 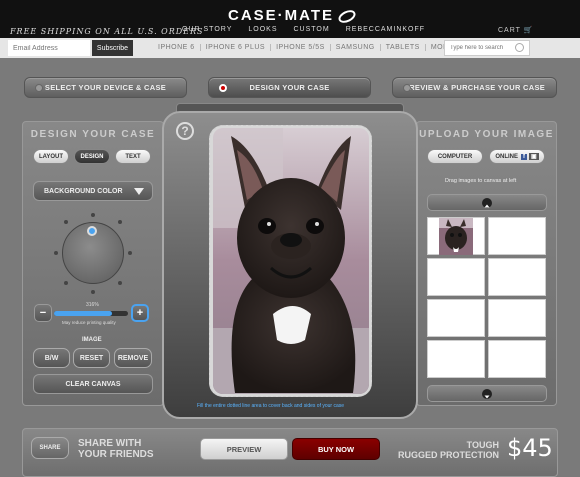 I want to click on email-input, so click(x=49, y=48).